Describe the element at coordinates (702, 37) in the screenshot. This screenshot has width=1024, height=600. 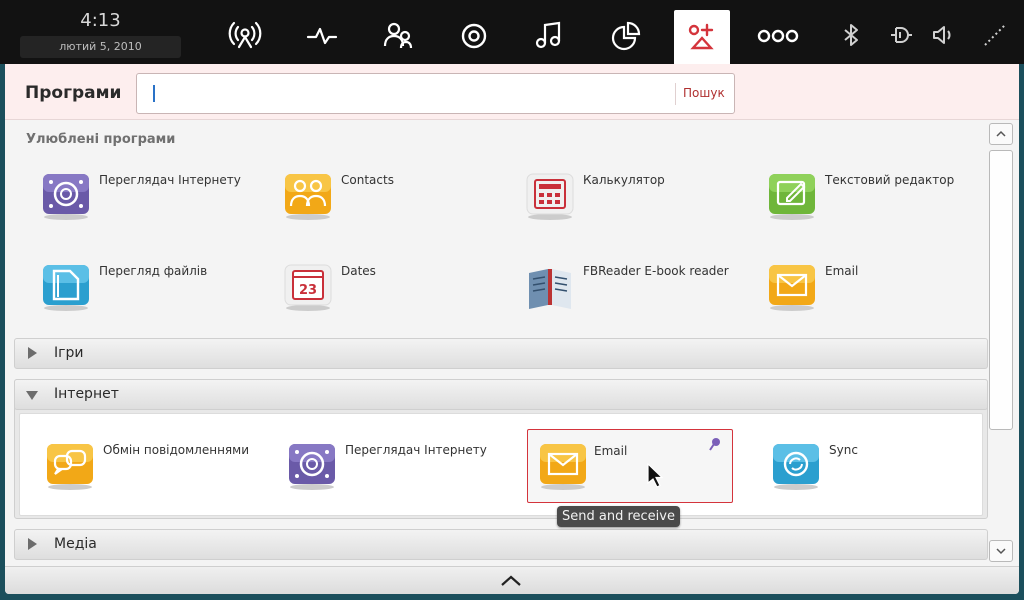
I see `add-application-icon` at that location.